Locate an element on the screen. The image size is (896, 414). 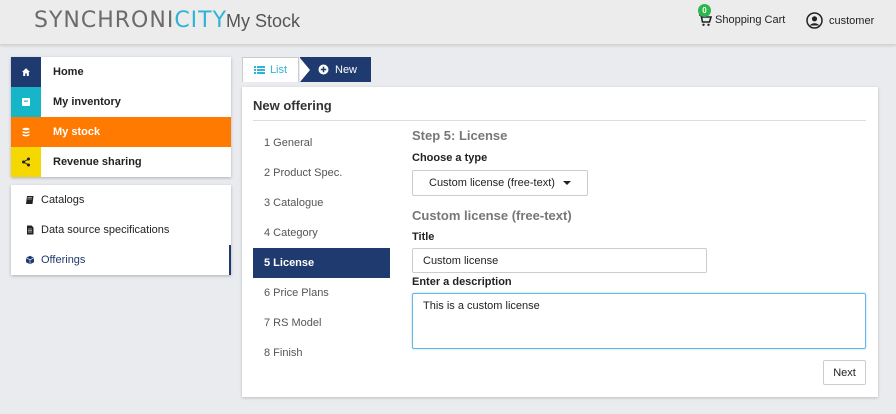
step-category: 4 Category is located at coordinates (321, 233).